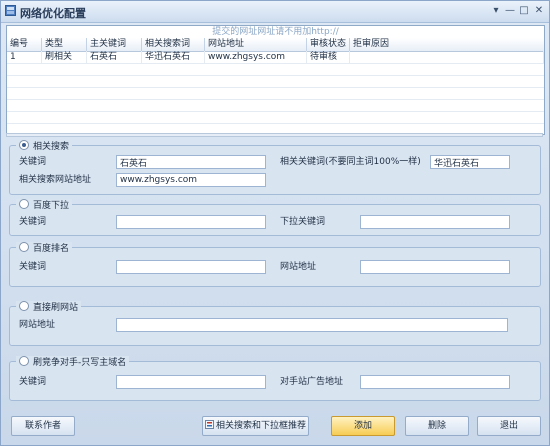 This screenshot has width=550, height=446. What do you see at coordinates (114, 44) in the screenshot?
I see `column-header: 主关键词` at bounding box center [114, 44].